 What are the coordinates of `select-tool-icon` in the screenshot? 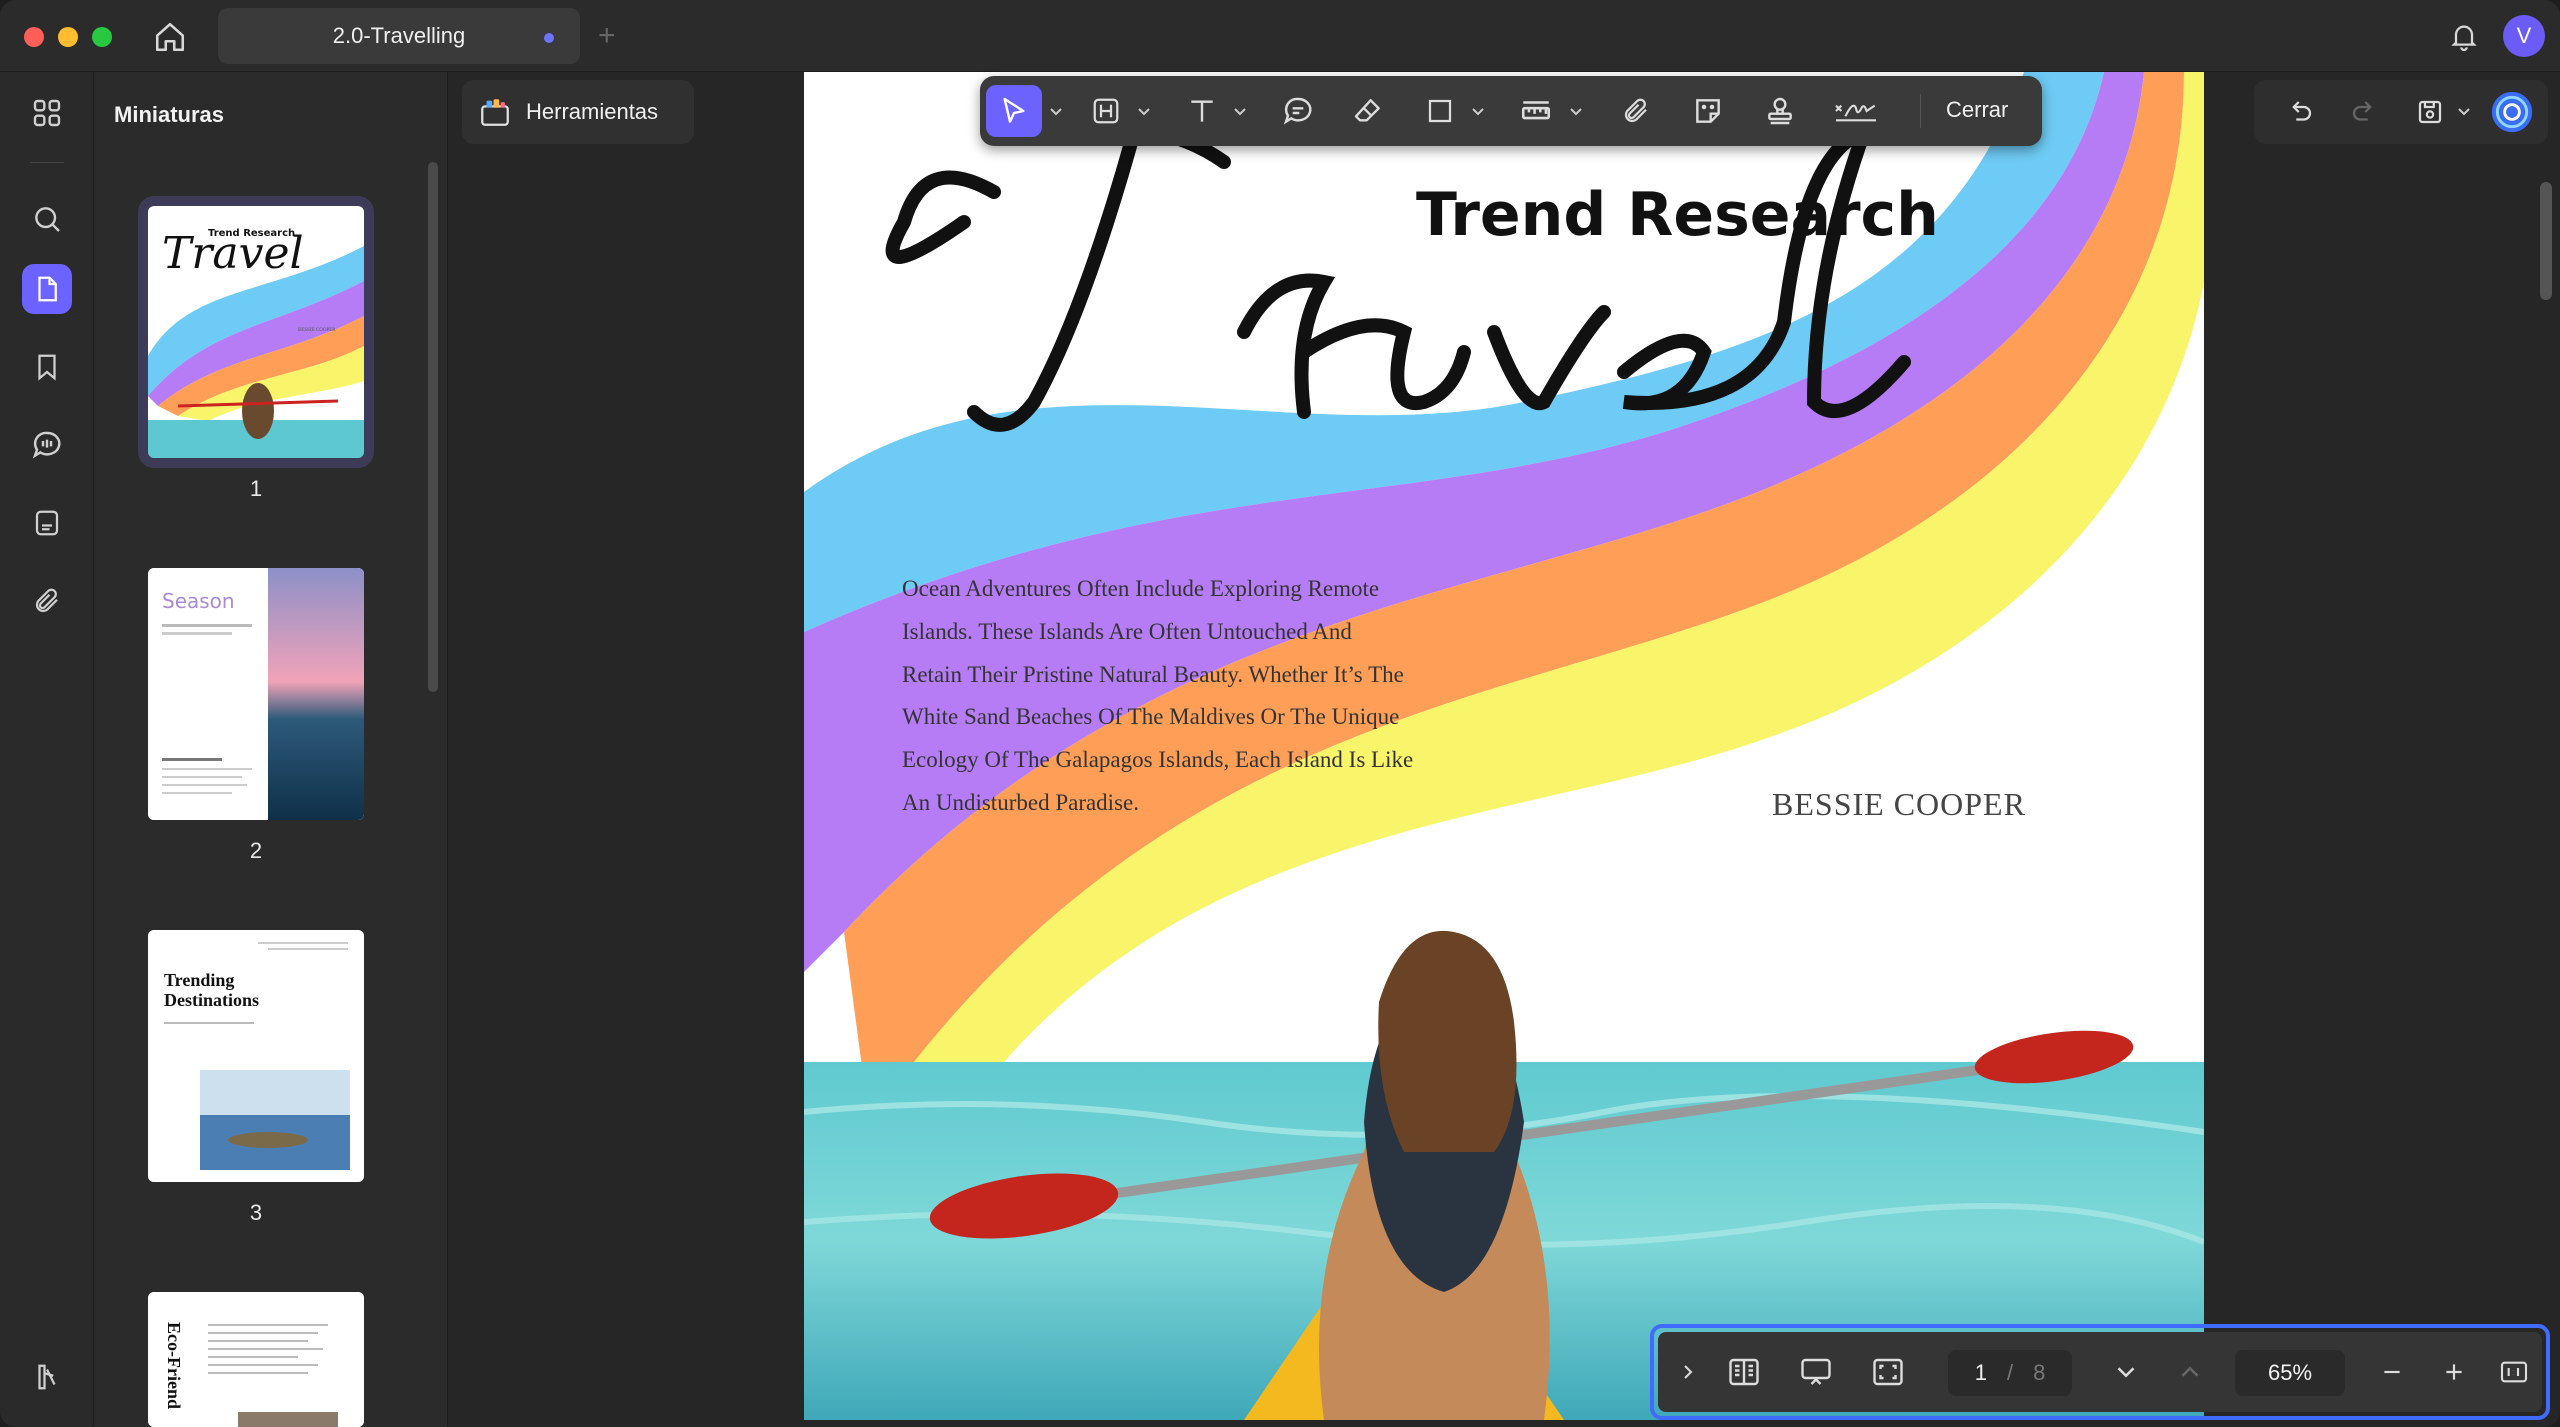 It's located at (1014, 111).